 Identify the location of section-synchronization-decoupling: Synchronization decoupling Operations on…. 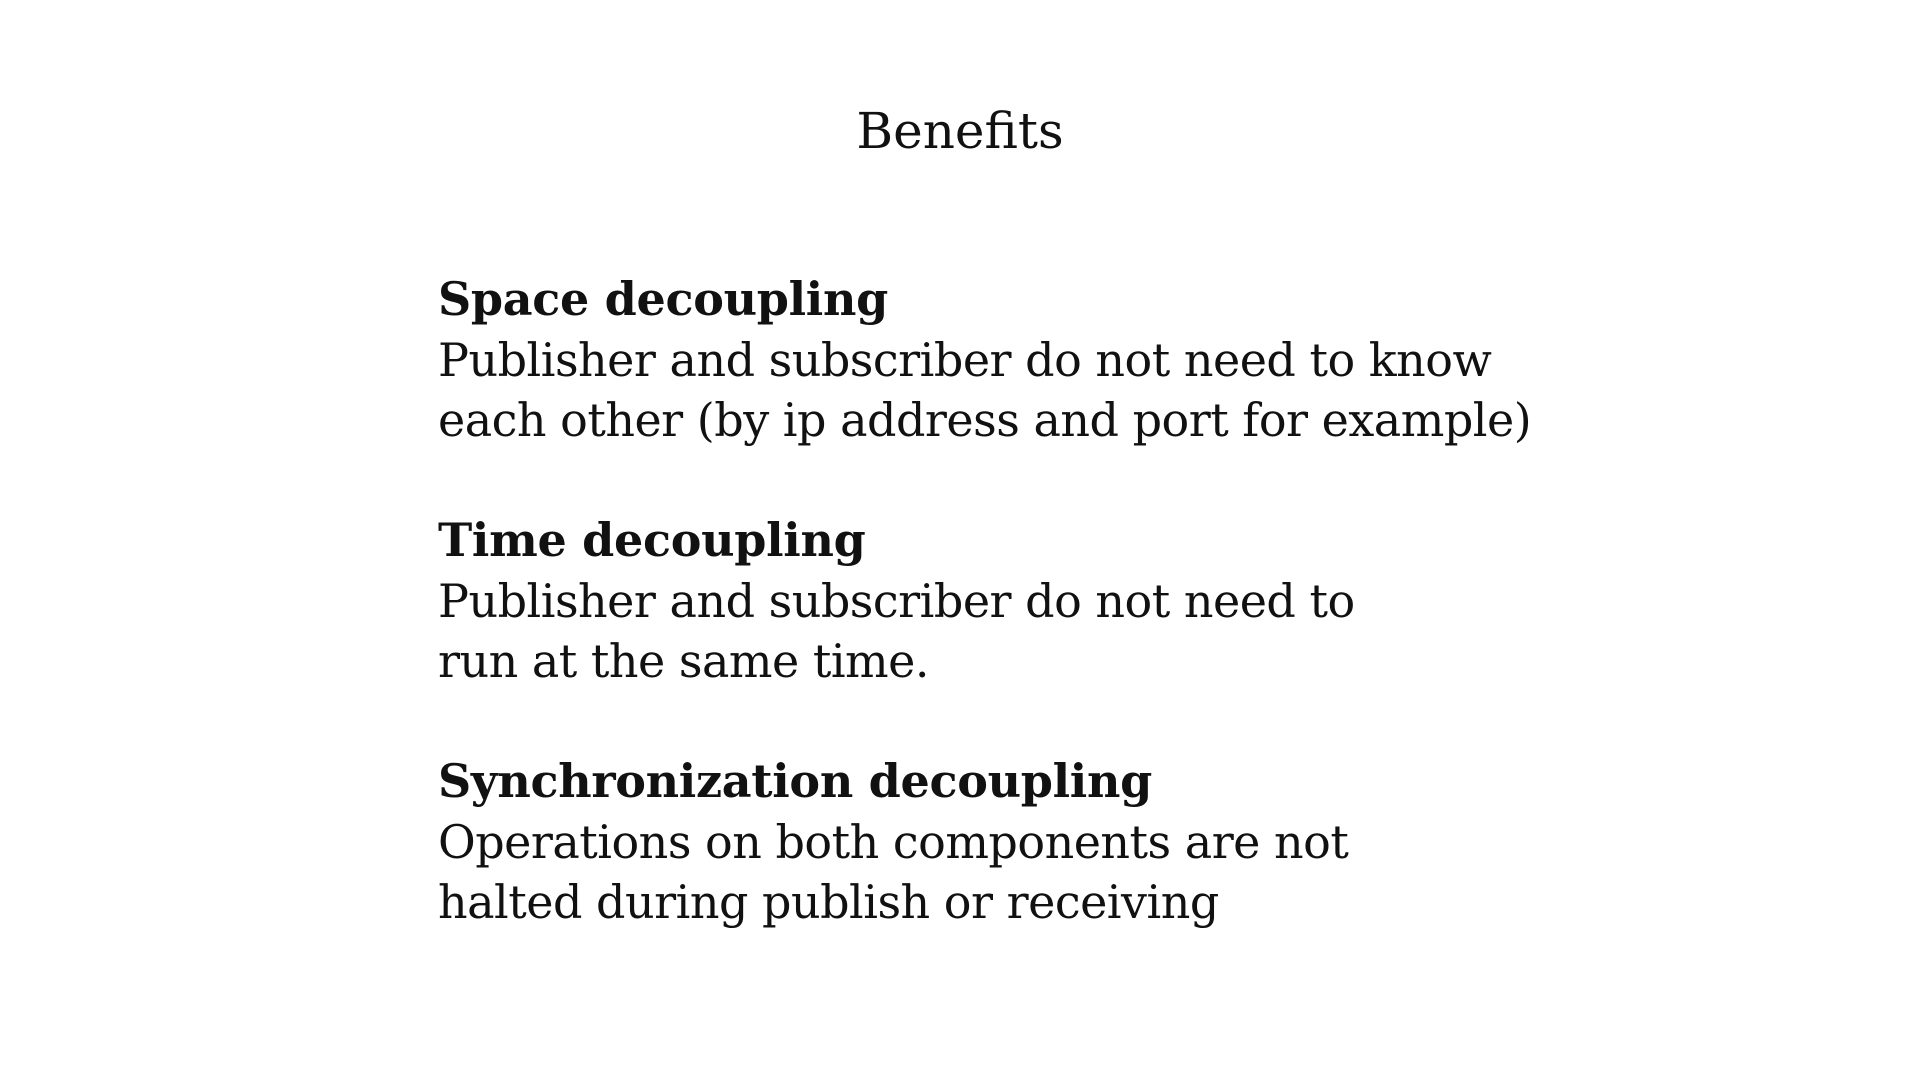
(1038, 841).